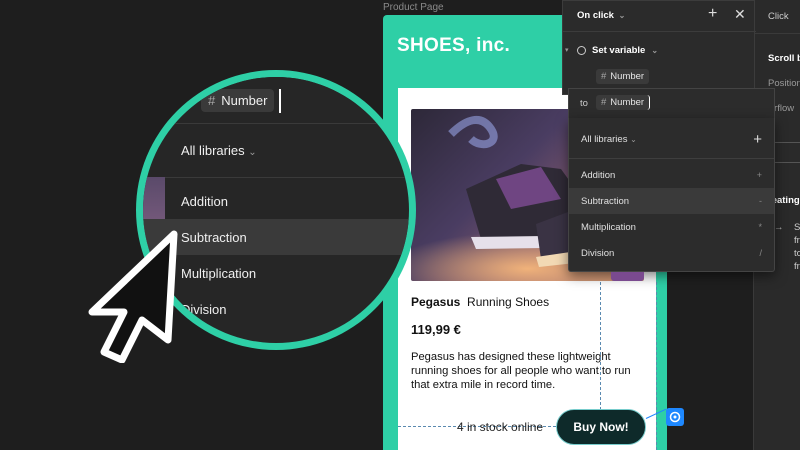 The width and height of the screenshot is (800, 450). I want to click on line-4: fr, so click(797, 266).